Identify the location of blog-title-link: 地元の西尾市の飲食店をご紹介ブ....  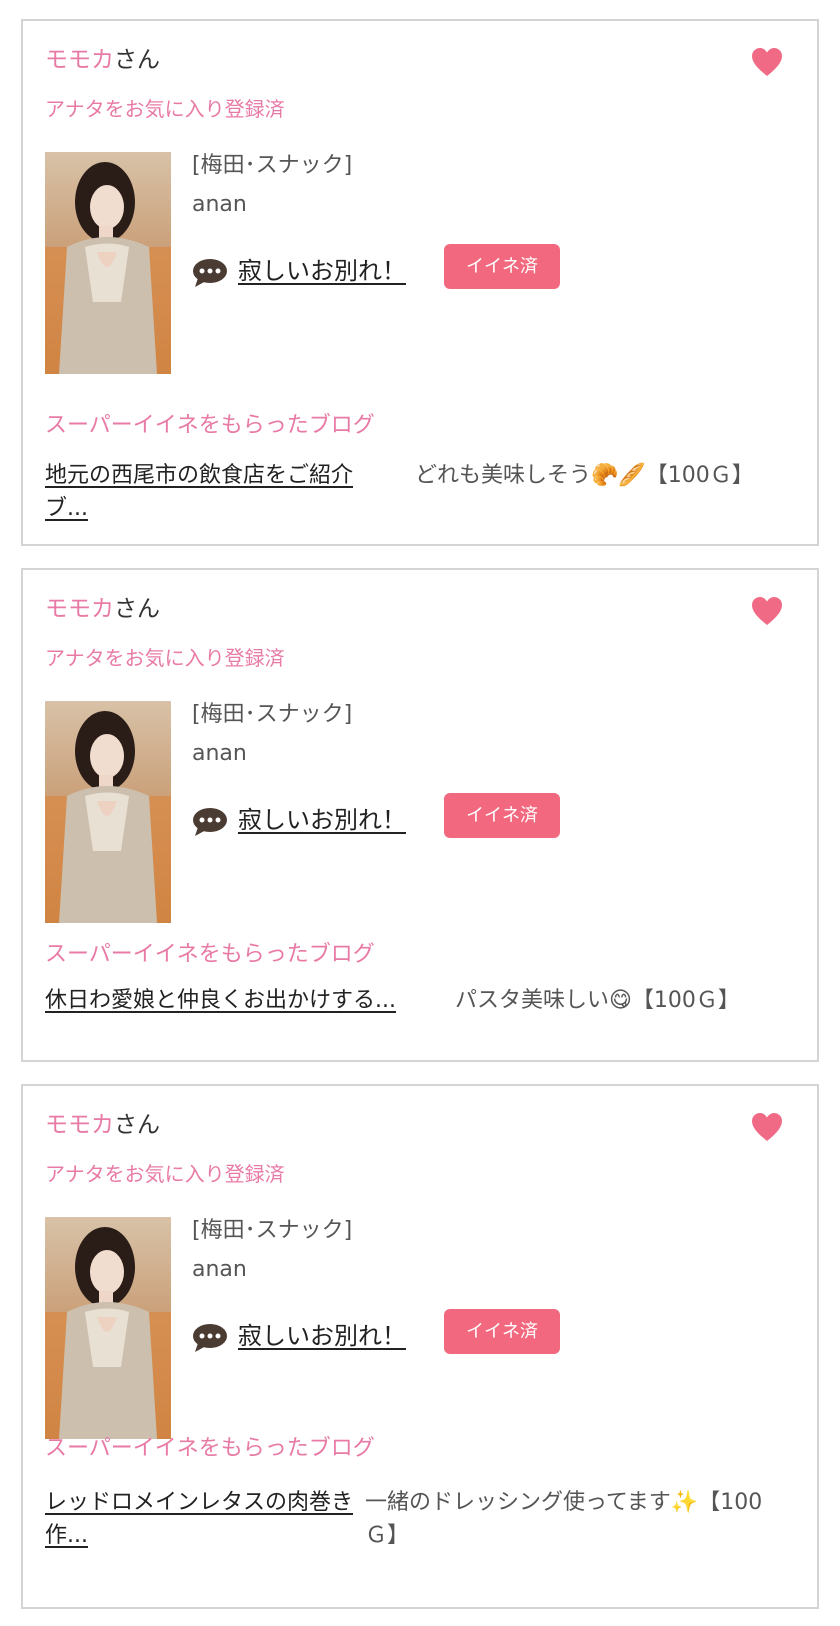
(220, 492).